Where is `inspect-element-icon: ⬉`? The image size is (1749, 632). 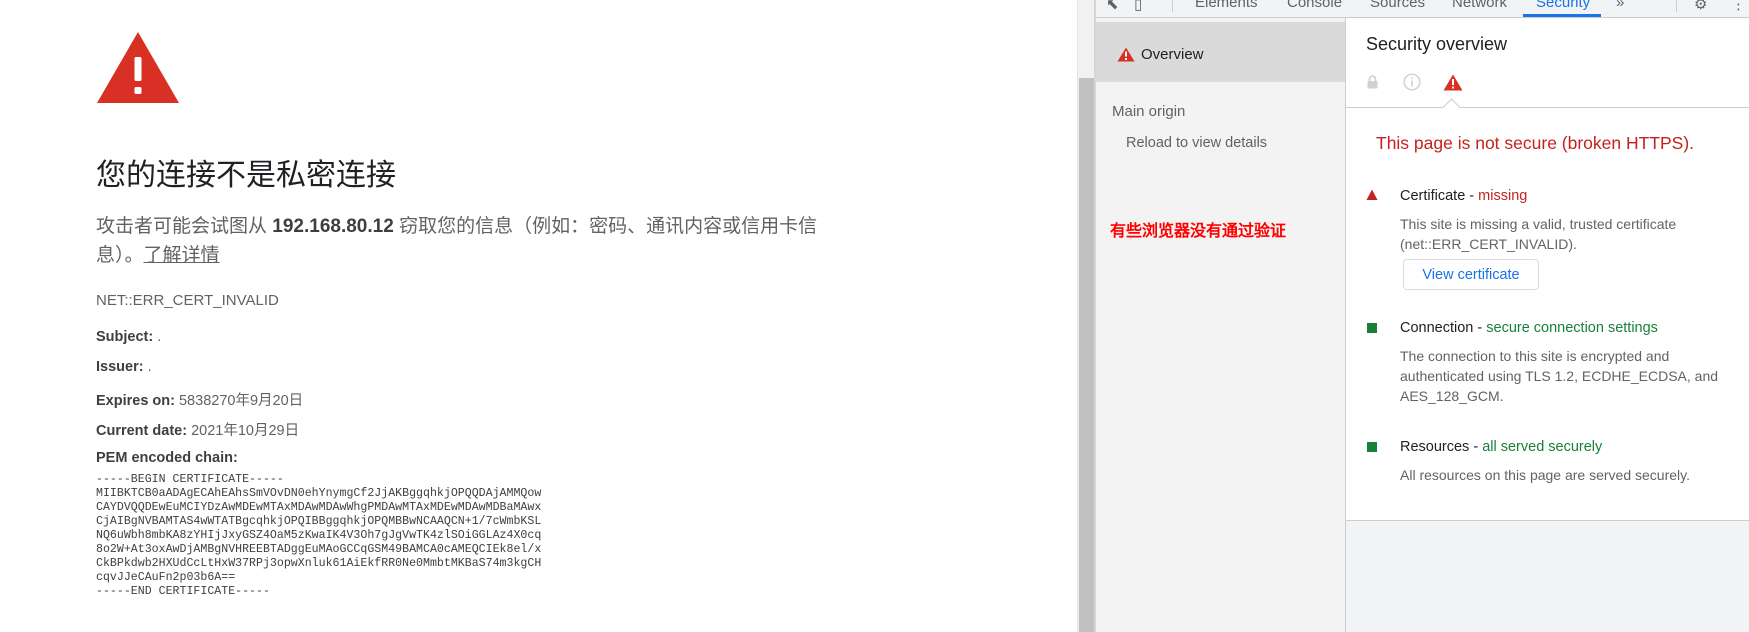
inspect-element-icon: ⬉ is located at coordinates (1112, 6).